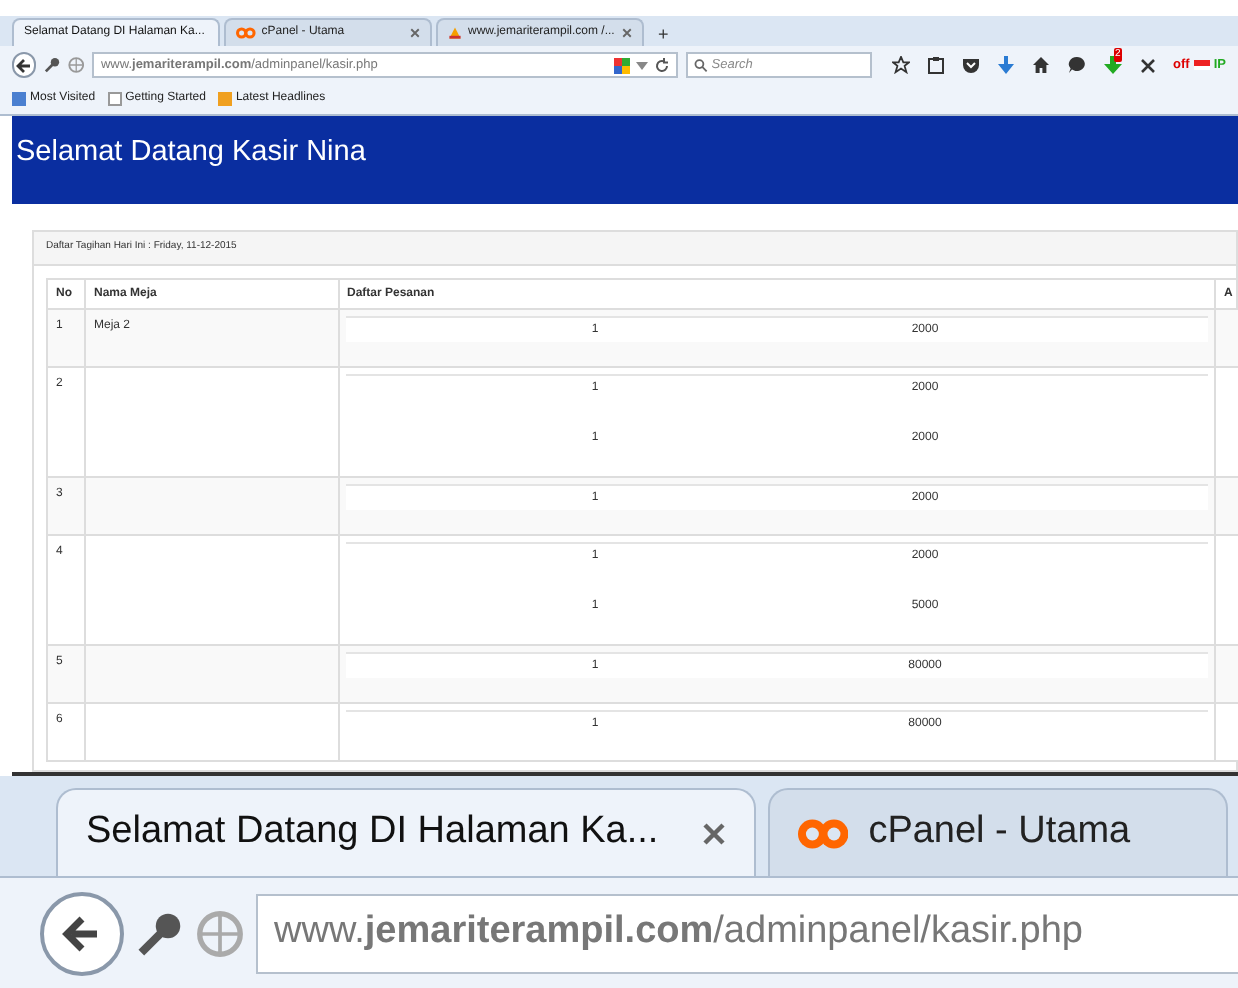  Describe the element at coordinates (1112, 65) in the screenshot. I see `down-arrow-icon` at that location.